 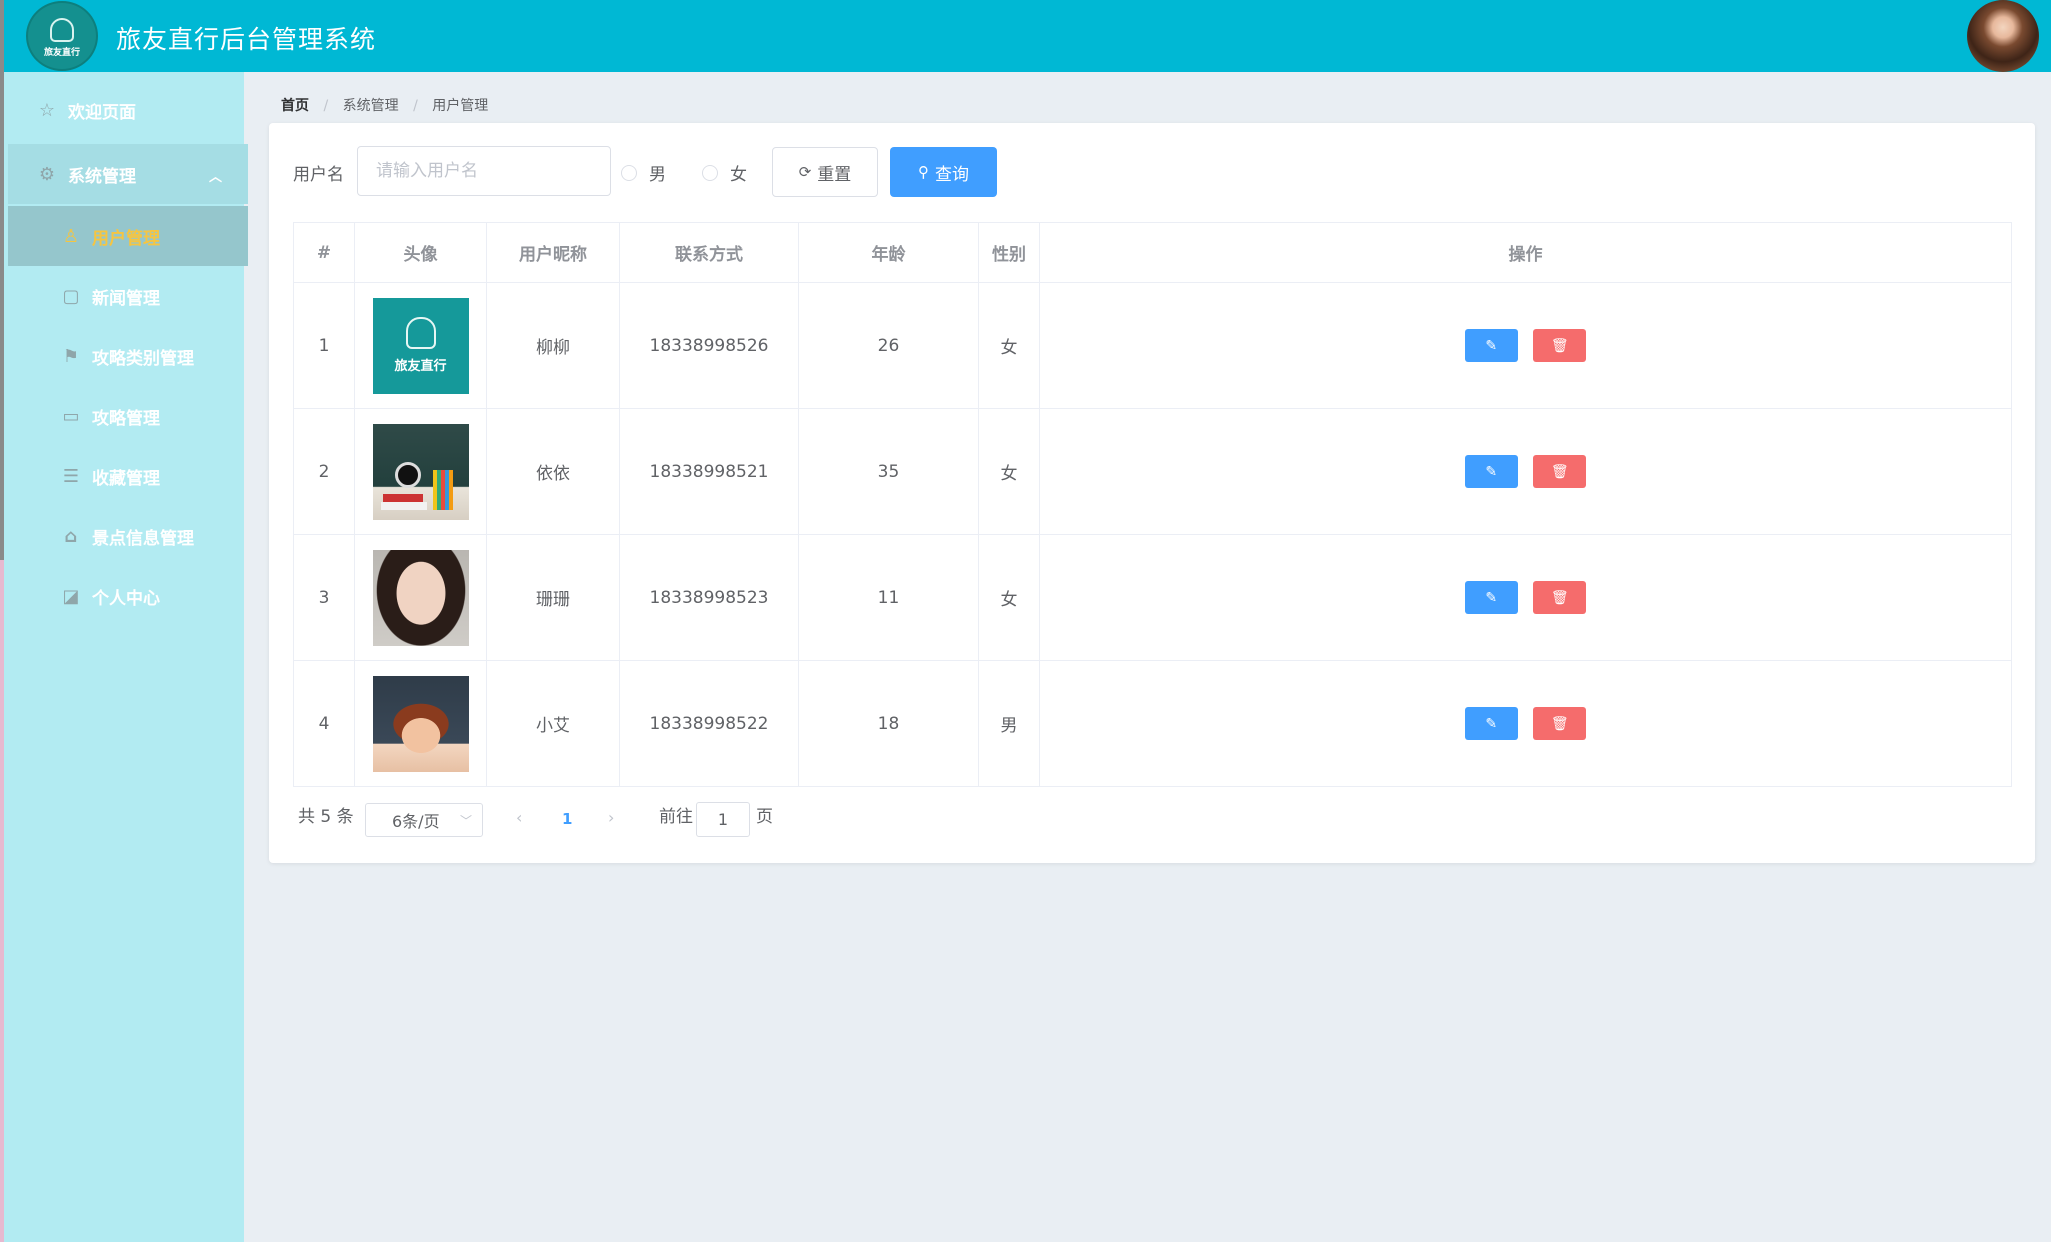 What do you see at coordinates (62, 36) in the screenshot?
I see `app-logo: 旅友直行` at bounding box center [62, 36].